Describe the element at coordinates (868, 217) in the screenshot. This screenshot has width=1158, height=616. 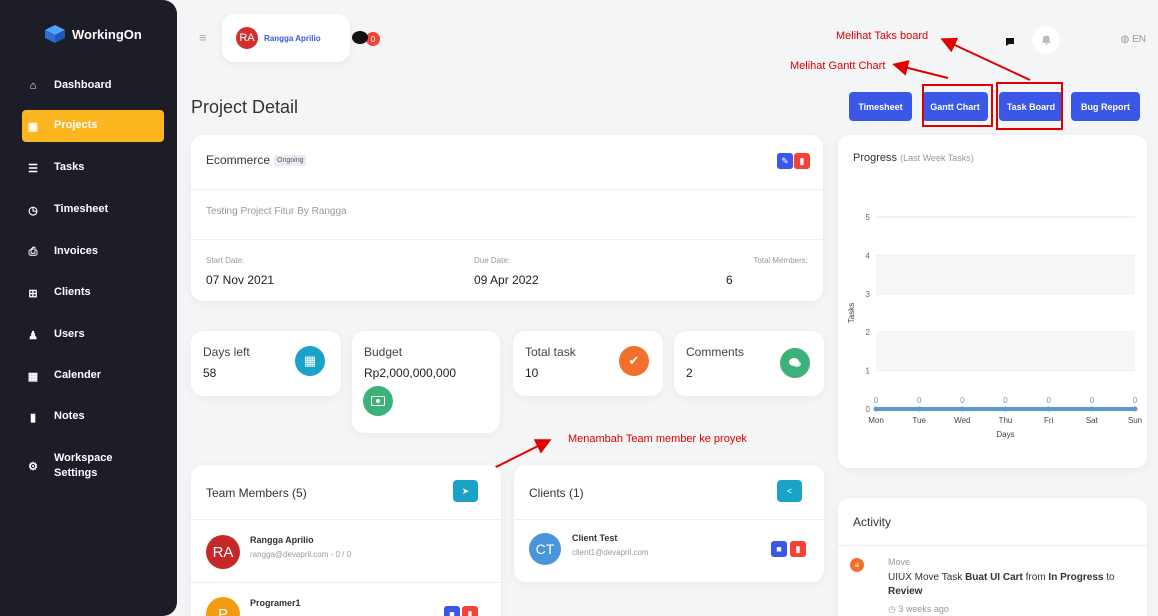
I see `y-tick-label: 5` at that location.